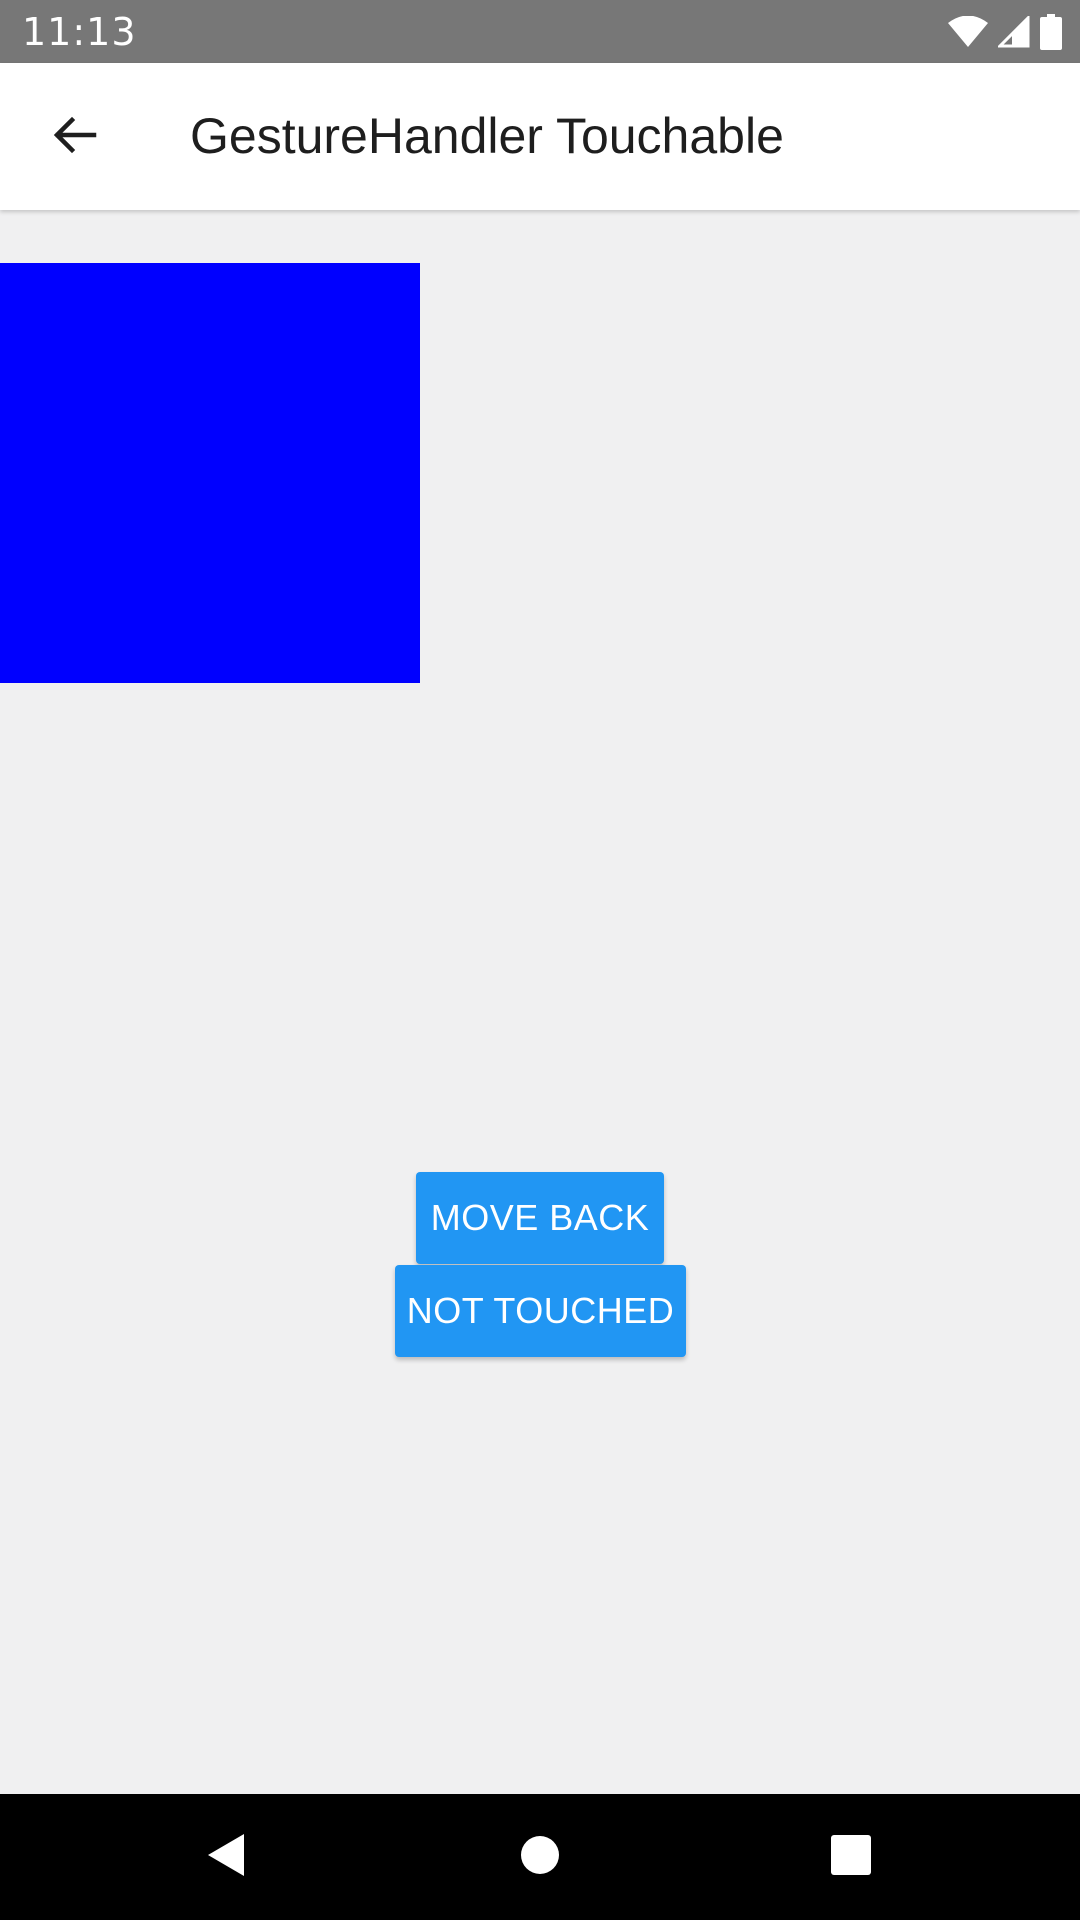  I want to click on back-button, so click(74, 137).